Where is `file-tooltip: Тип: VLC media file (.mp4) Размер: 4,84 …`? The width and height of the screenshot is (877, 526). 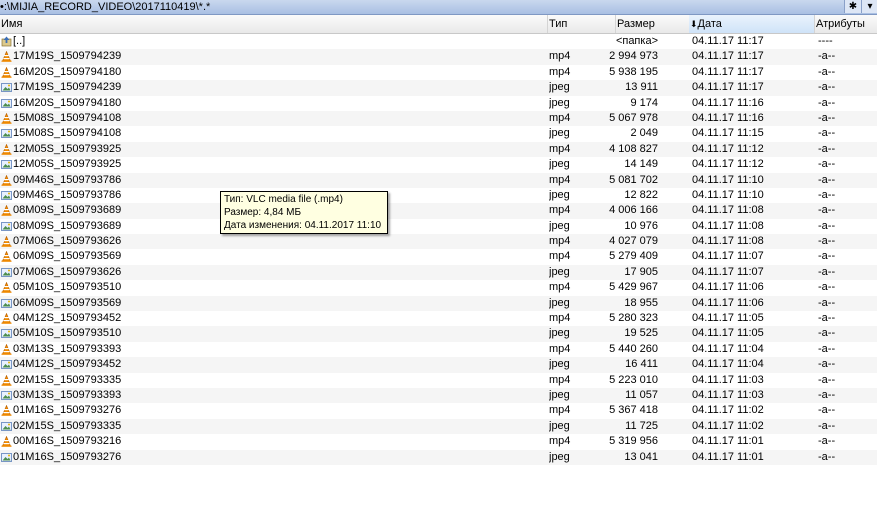
file-tooltip: Тип: VLC media file (.mp4) Размер: 4,84 … is located at coordinates (304, 212).